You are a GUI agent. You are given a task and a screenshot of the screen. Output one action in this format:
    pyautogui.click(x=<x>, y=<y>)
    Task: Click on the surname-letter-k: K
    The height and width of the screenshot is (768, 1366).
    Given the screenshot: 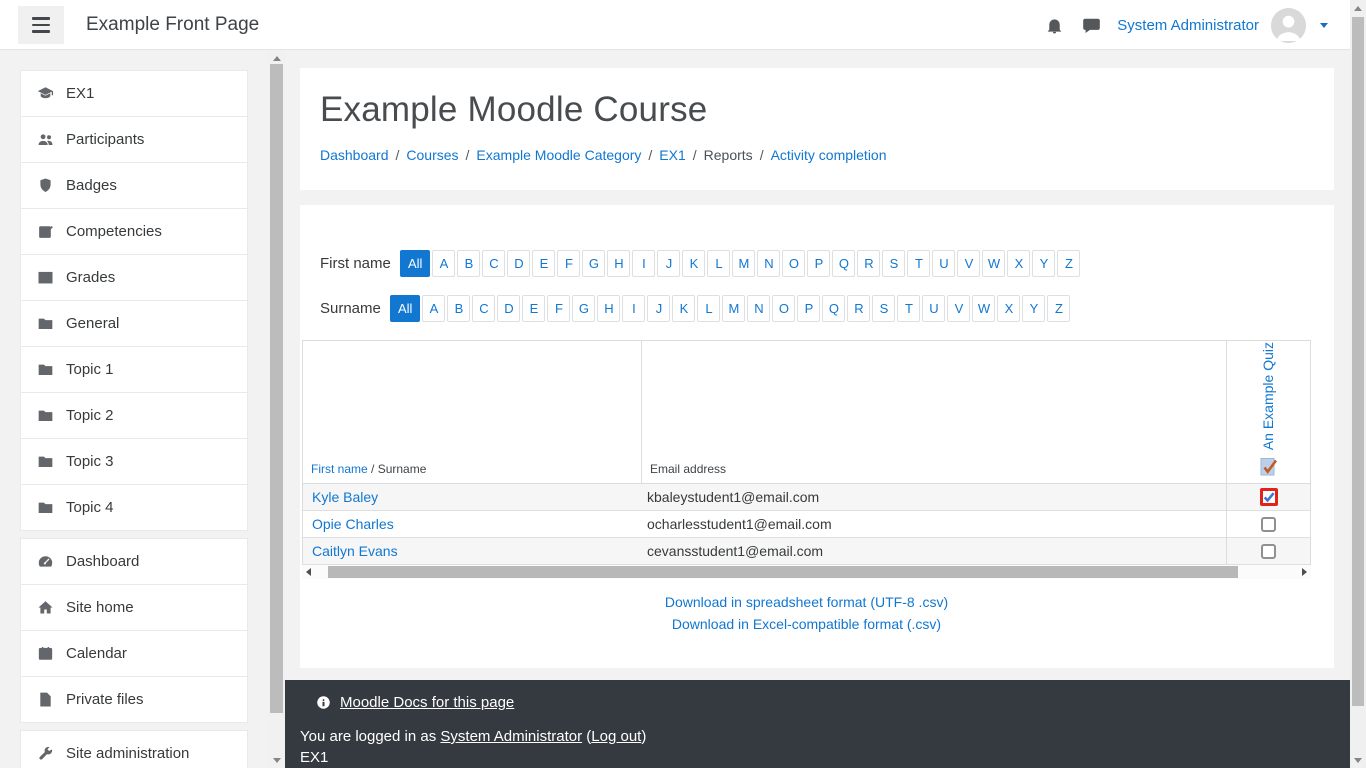 What is the action you would take?
    pyautogui.click(x=684, y=308)
    